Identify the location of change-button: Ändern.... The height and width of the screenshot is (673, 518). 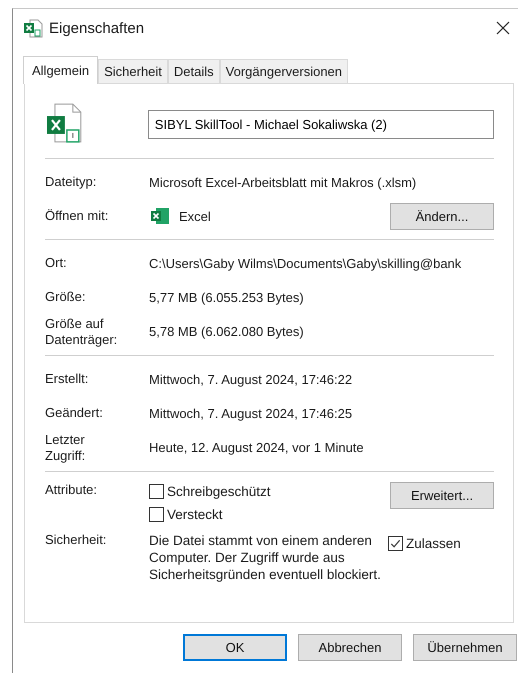
(442, 216).